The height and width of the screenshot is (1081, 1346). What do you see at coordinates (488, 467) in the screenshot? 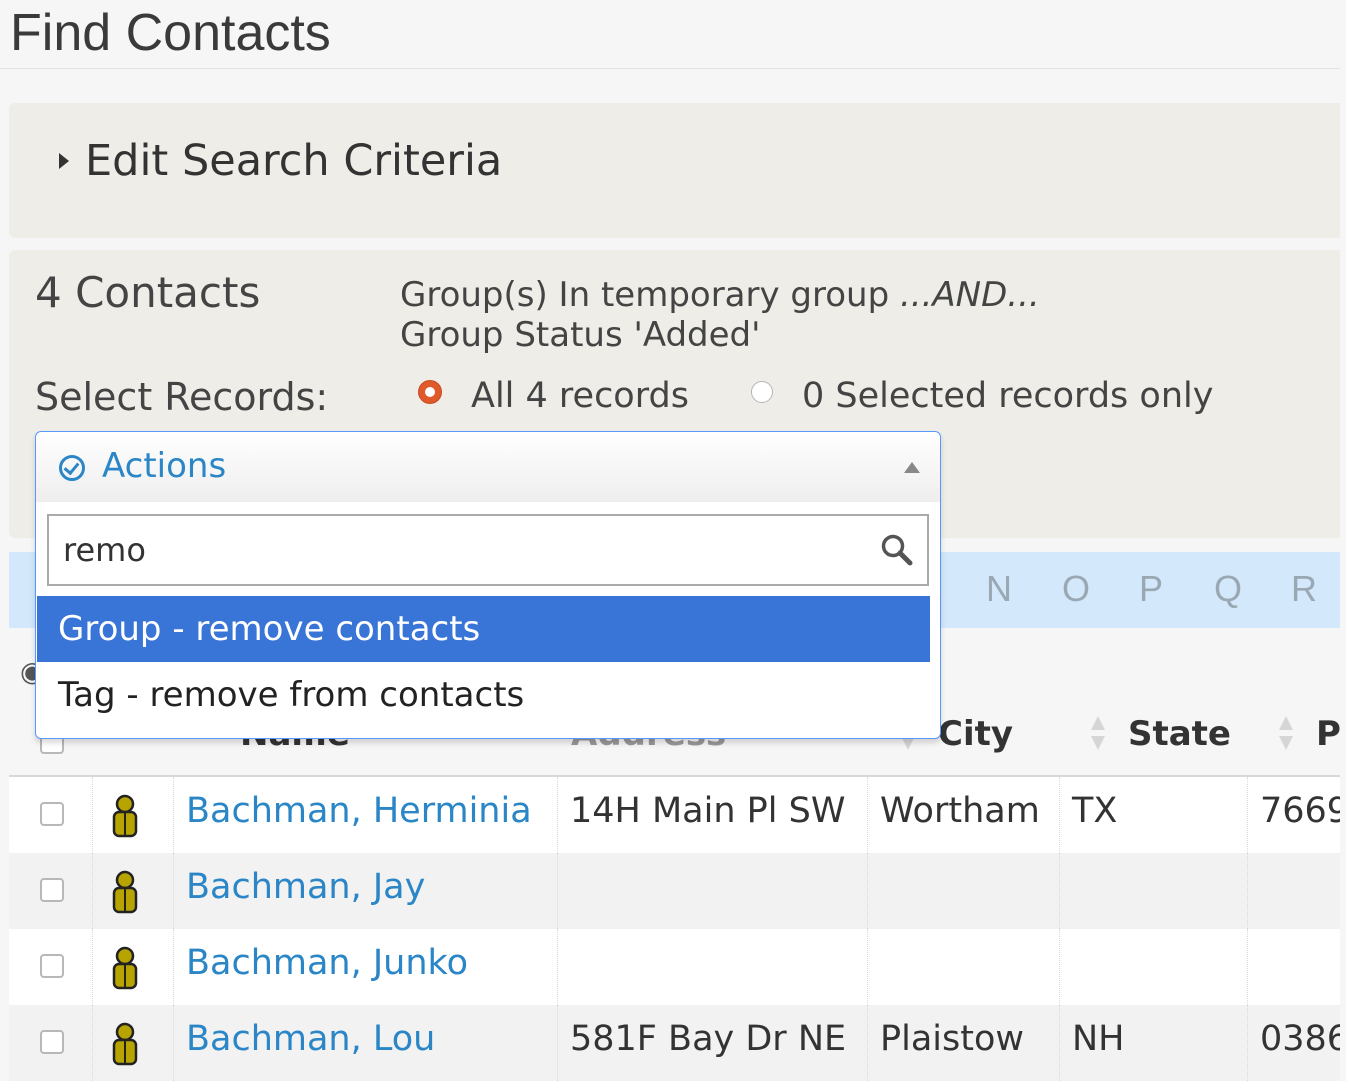
I see `actions-dropdown-toggle: Actions` at bounding box center [488, 467].